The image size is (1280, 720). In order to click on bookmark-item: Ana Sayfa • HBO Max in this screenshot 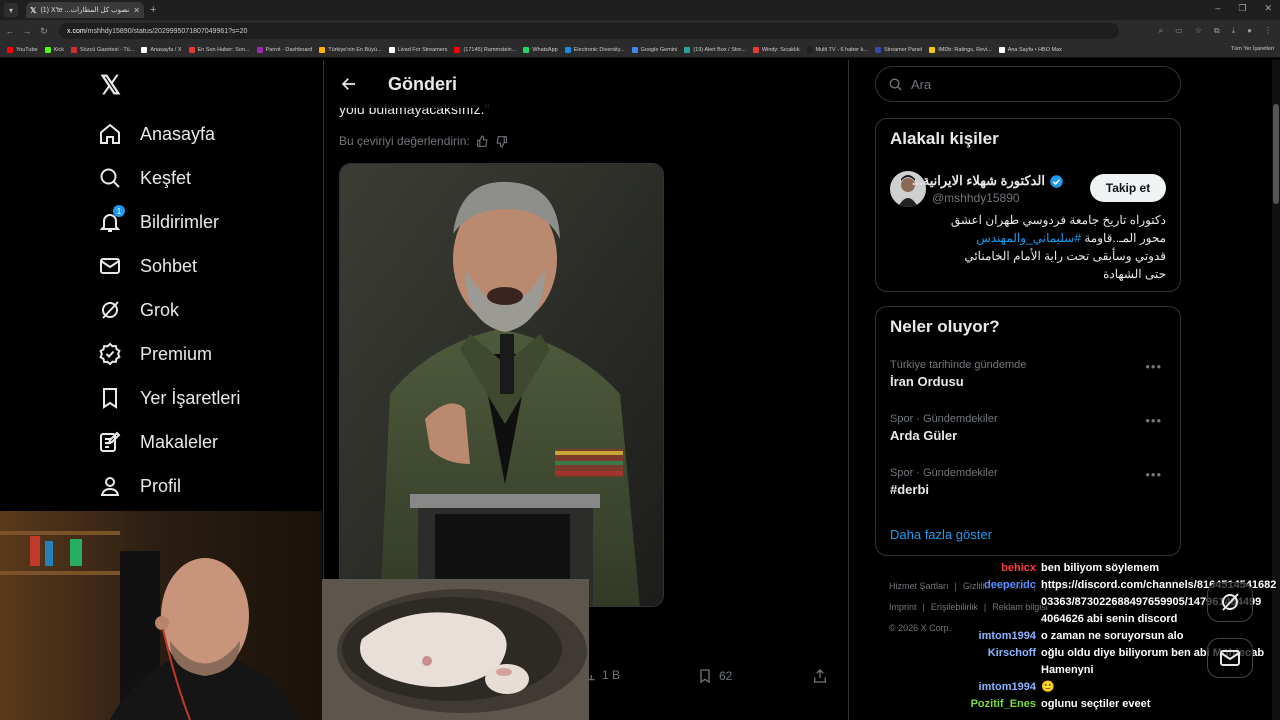, I will do `click(1030, 49)`.